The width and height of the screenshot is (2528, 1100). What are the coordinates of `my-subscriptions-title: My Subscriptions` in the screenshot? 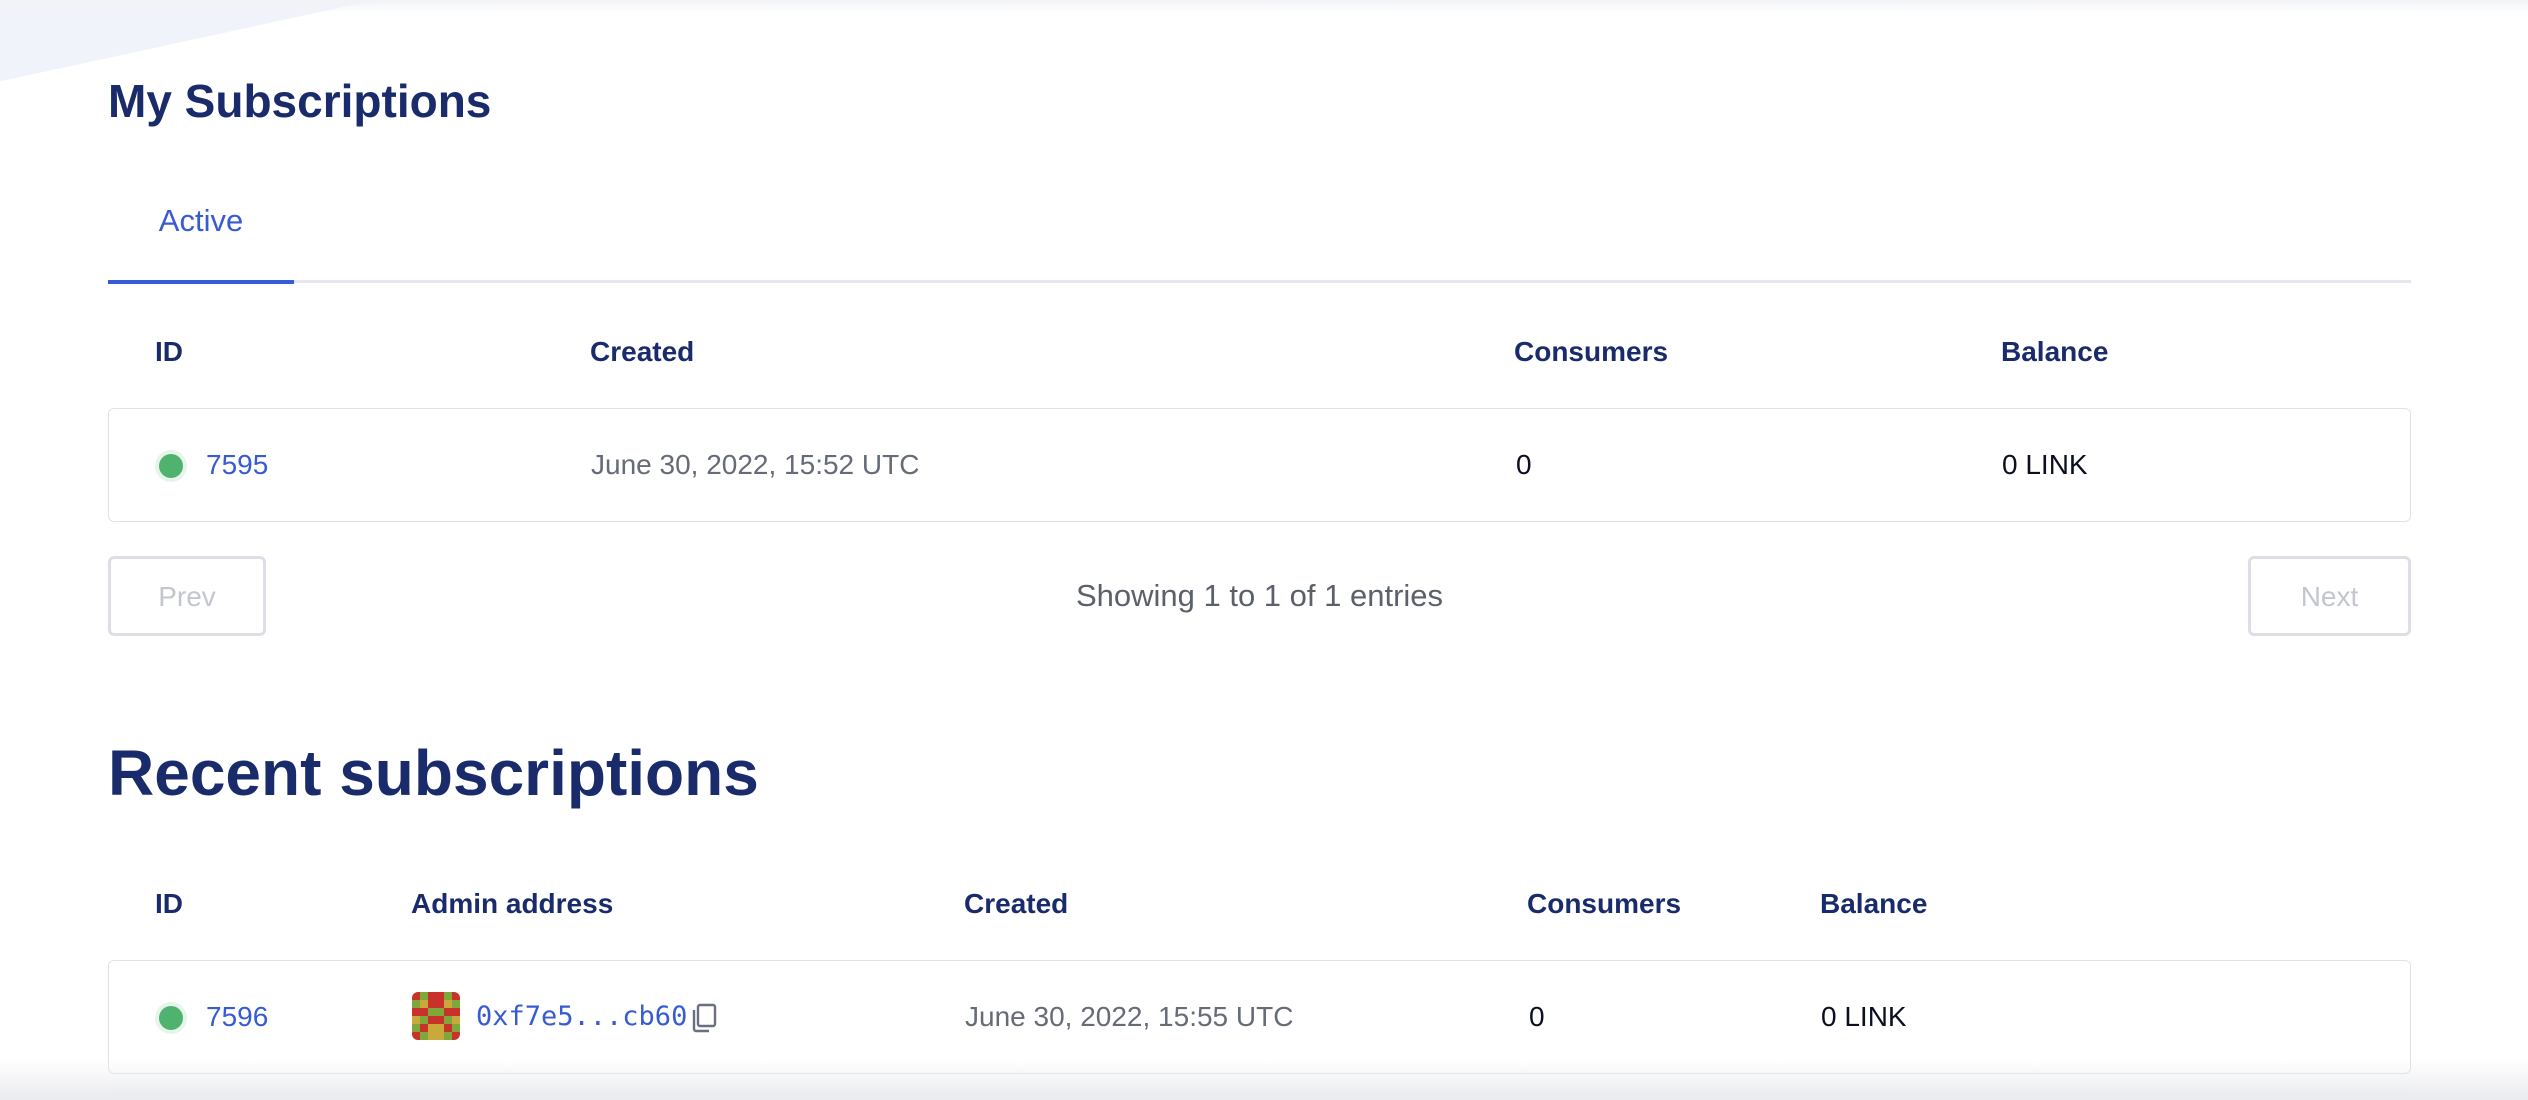 It's located at (300, 101).